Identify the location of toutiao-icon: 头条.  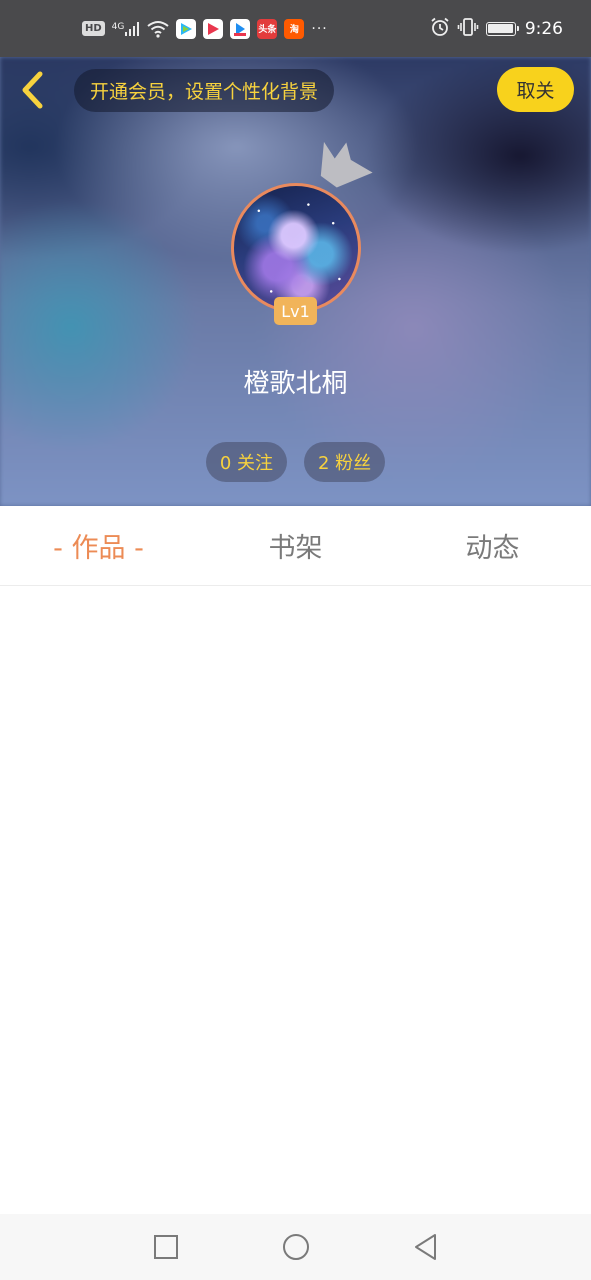
(267, 28).